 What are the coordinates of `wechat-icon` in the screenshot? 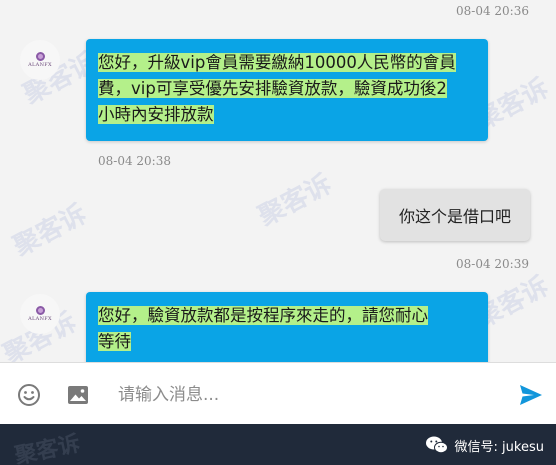 It's located at (436, 445).